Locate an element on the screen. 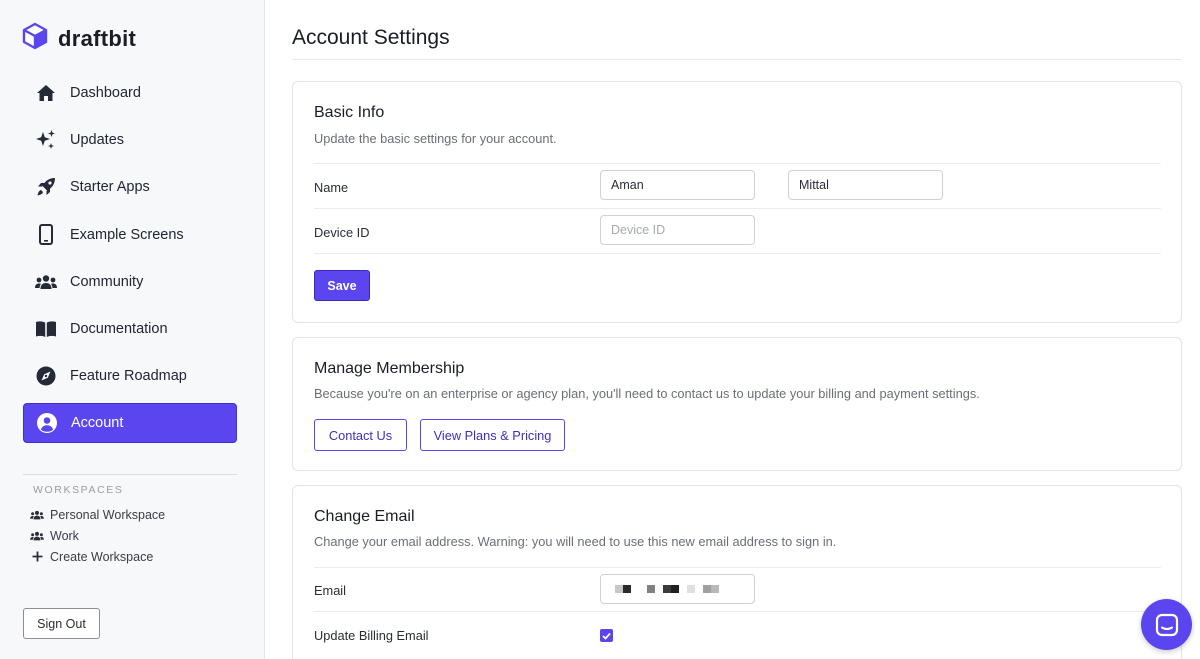 The width and height of the screenshot is (1200, 659). sidebar-item-label: Dashboard is located at coordinates (105, 93).